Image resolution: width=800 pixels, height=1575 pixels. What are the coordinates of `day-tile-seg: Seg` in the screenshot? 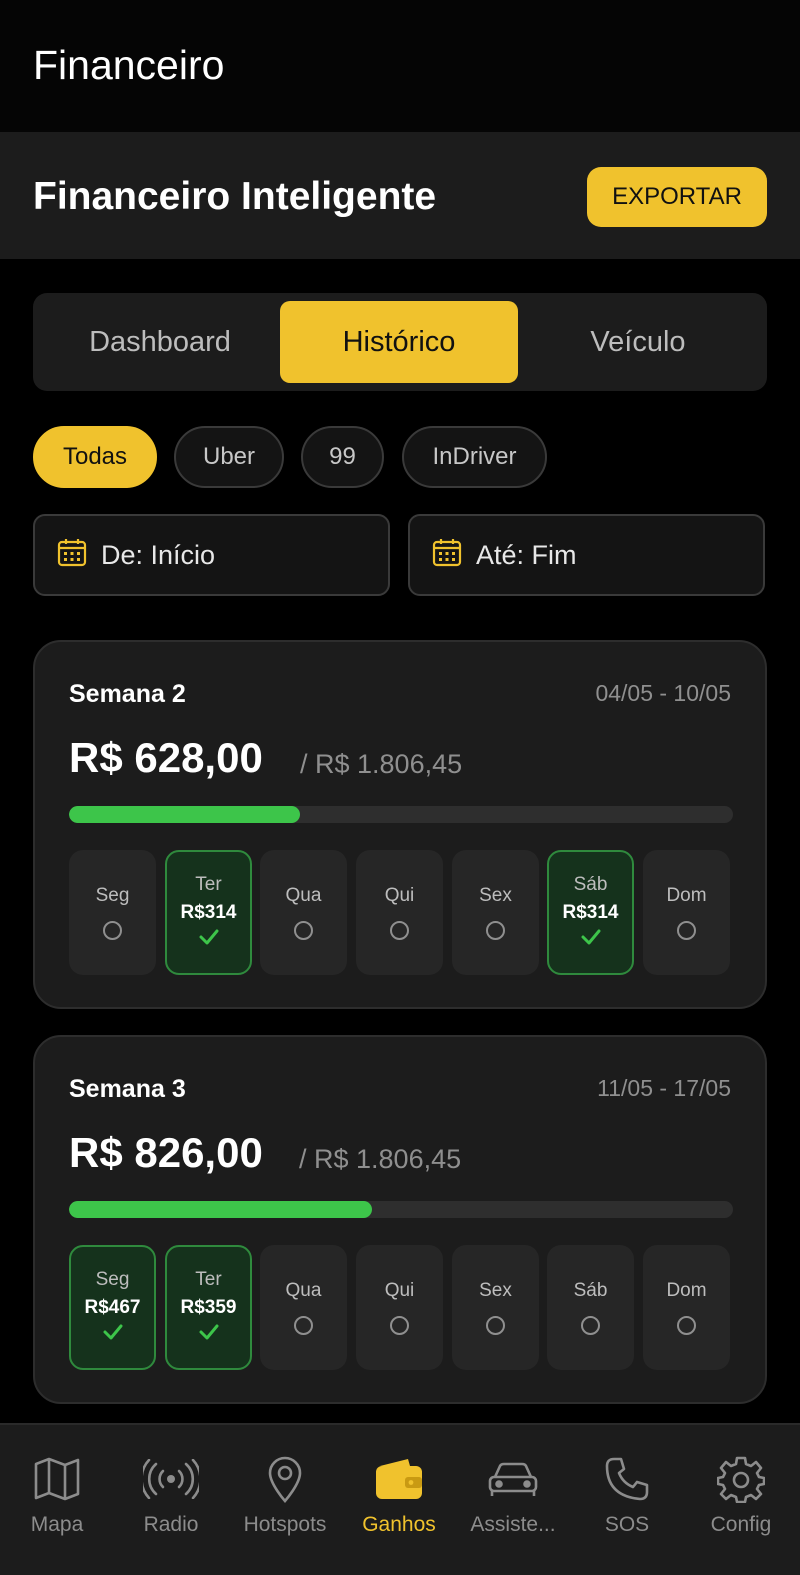 It's located at (112, 912).